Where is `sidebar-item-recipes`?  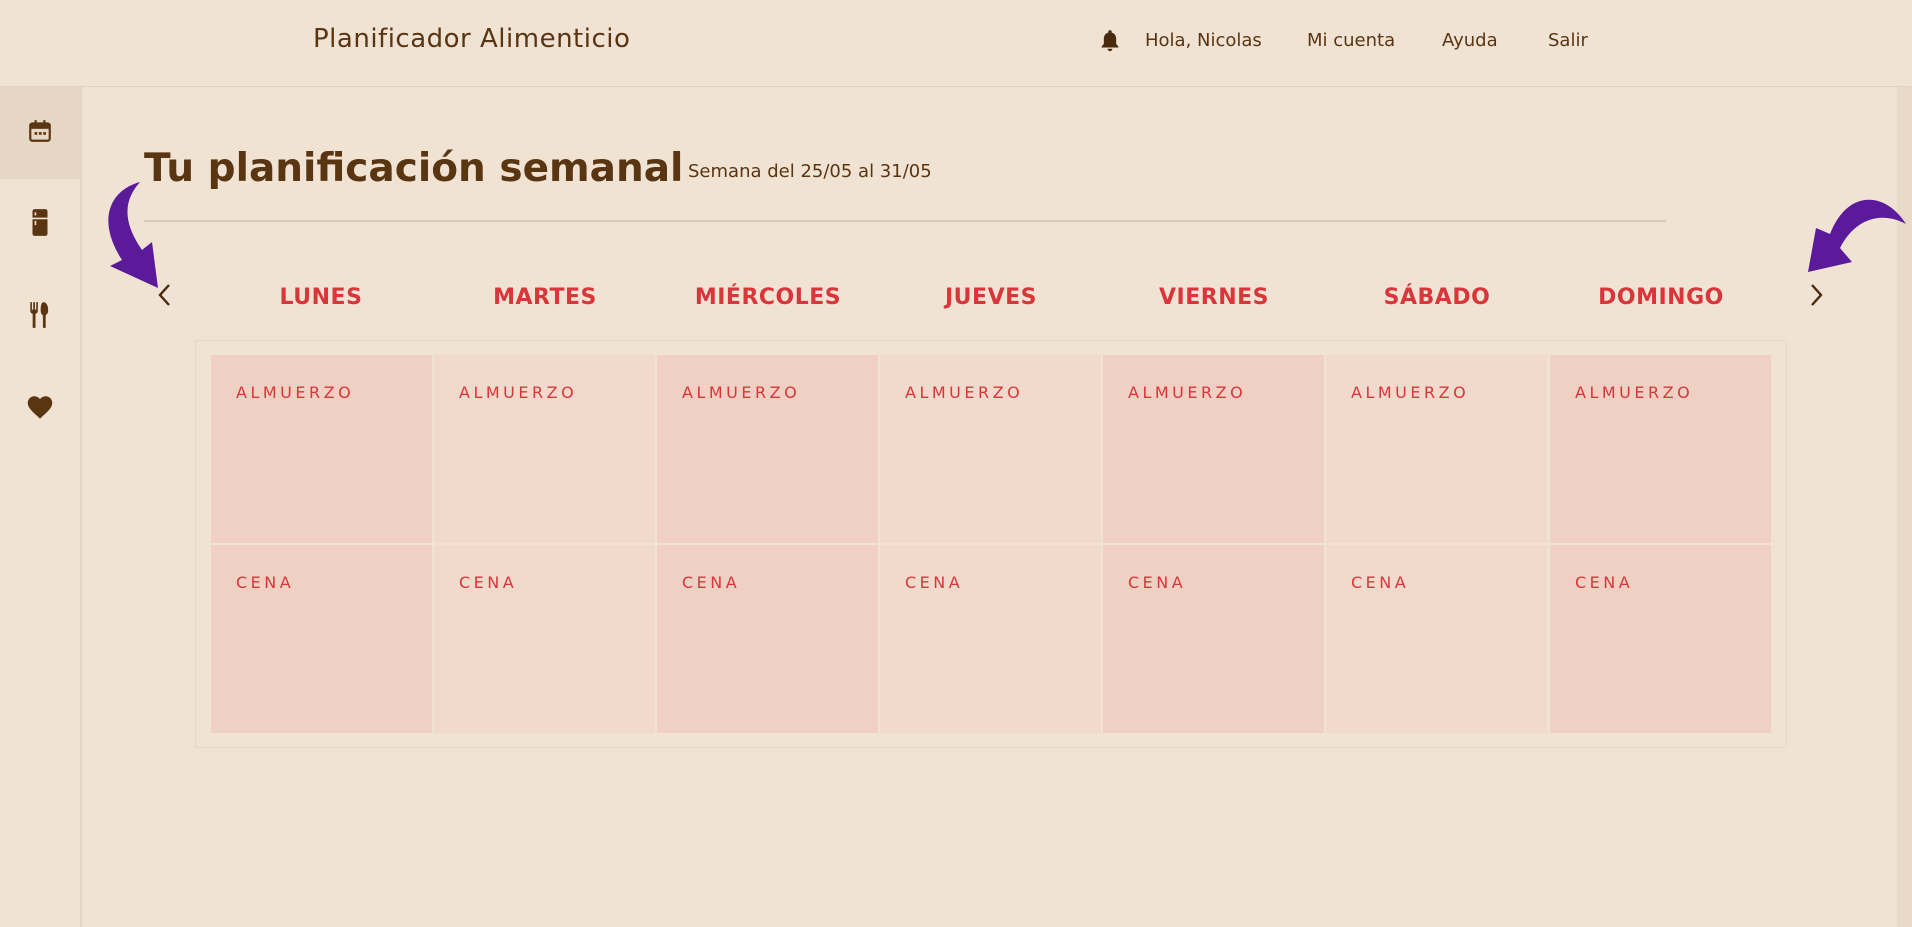 sidebar-item-recipes is located at coordinates (40, 317).